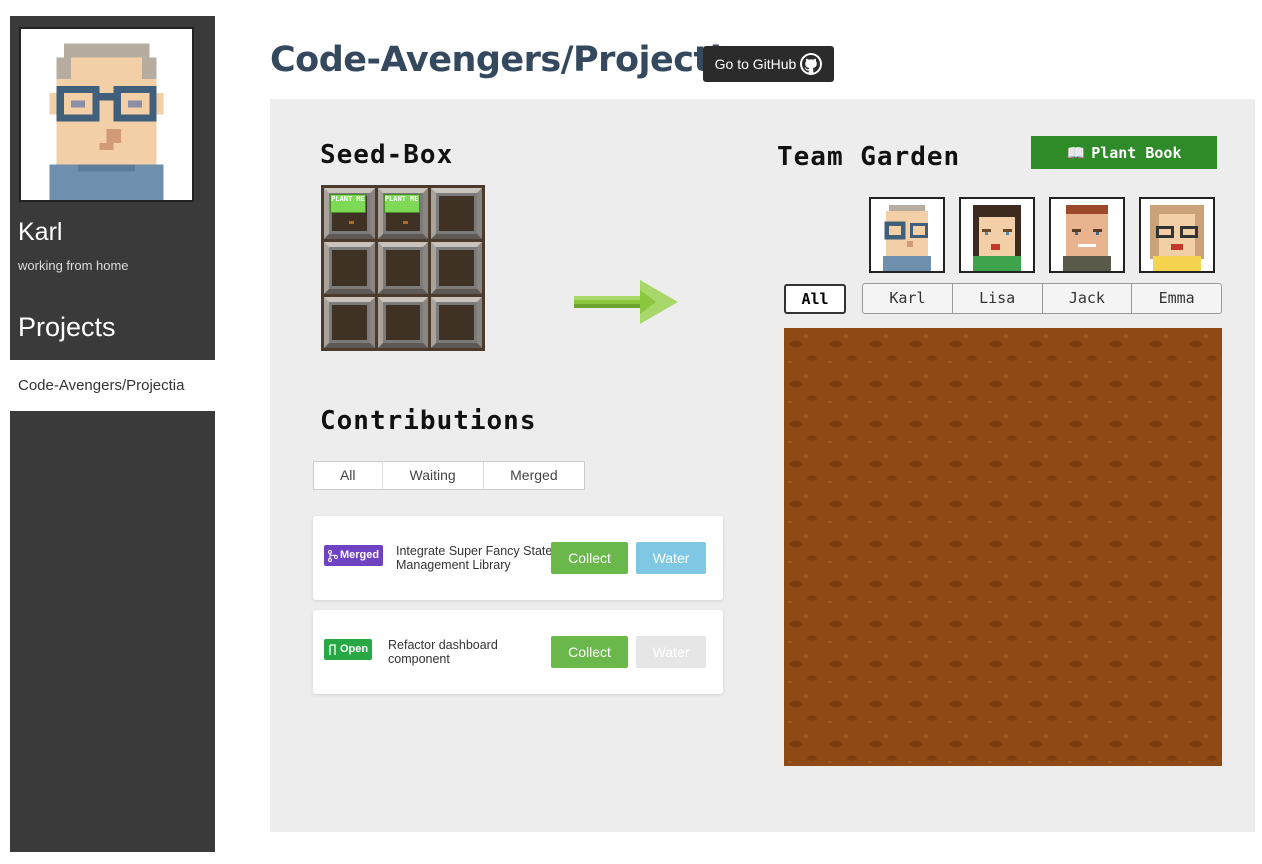 This screenshot has width=1262, height=864. Describe the element at coordinates (106, 114) in the screenshot. I see `user-avatar` at that location.